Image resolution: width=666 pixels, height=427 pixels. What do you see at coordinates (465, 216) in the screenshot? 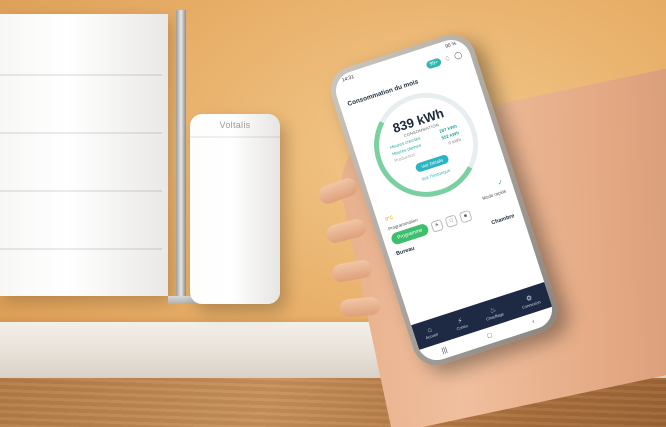
I see `bag-icon: ■` at bounding box center [465, 216].